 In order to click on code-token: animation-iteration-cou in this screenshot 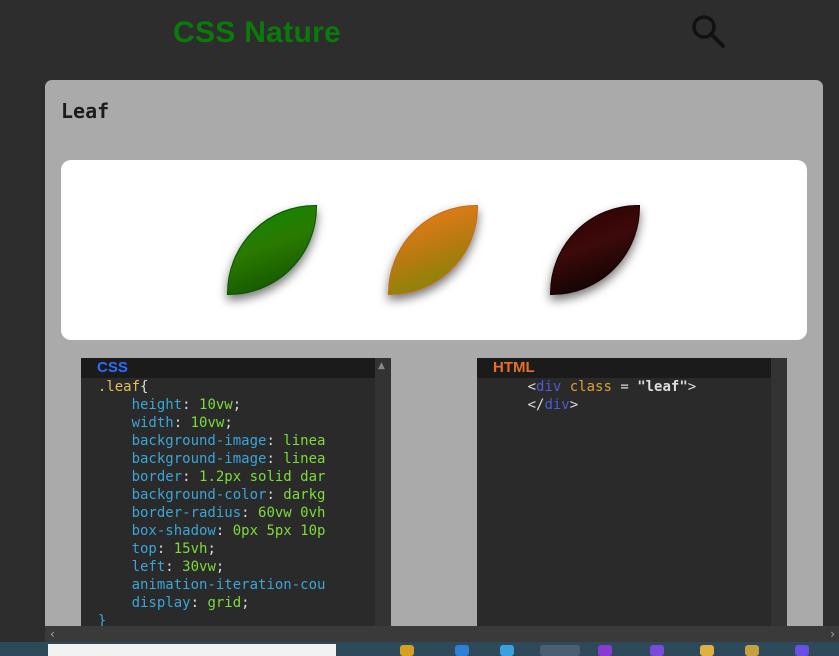, I will do `click(228, 585)`.